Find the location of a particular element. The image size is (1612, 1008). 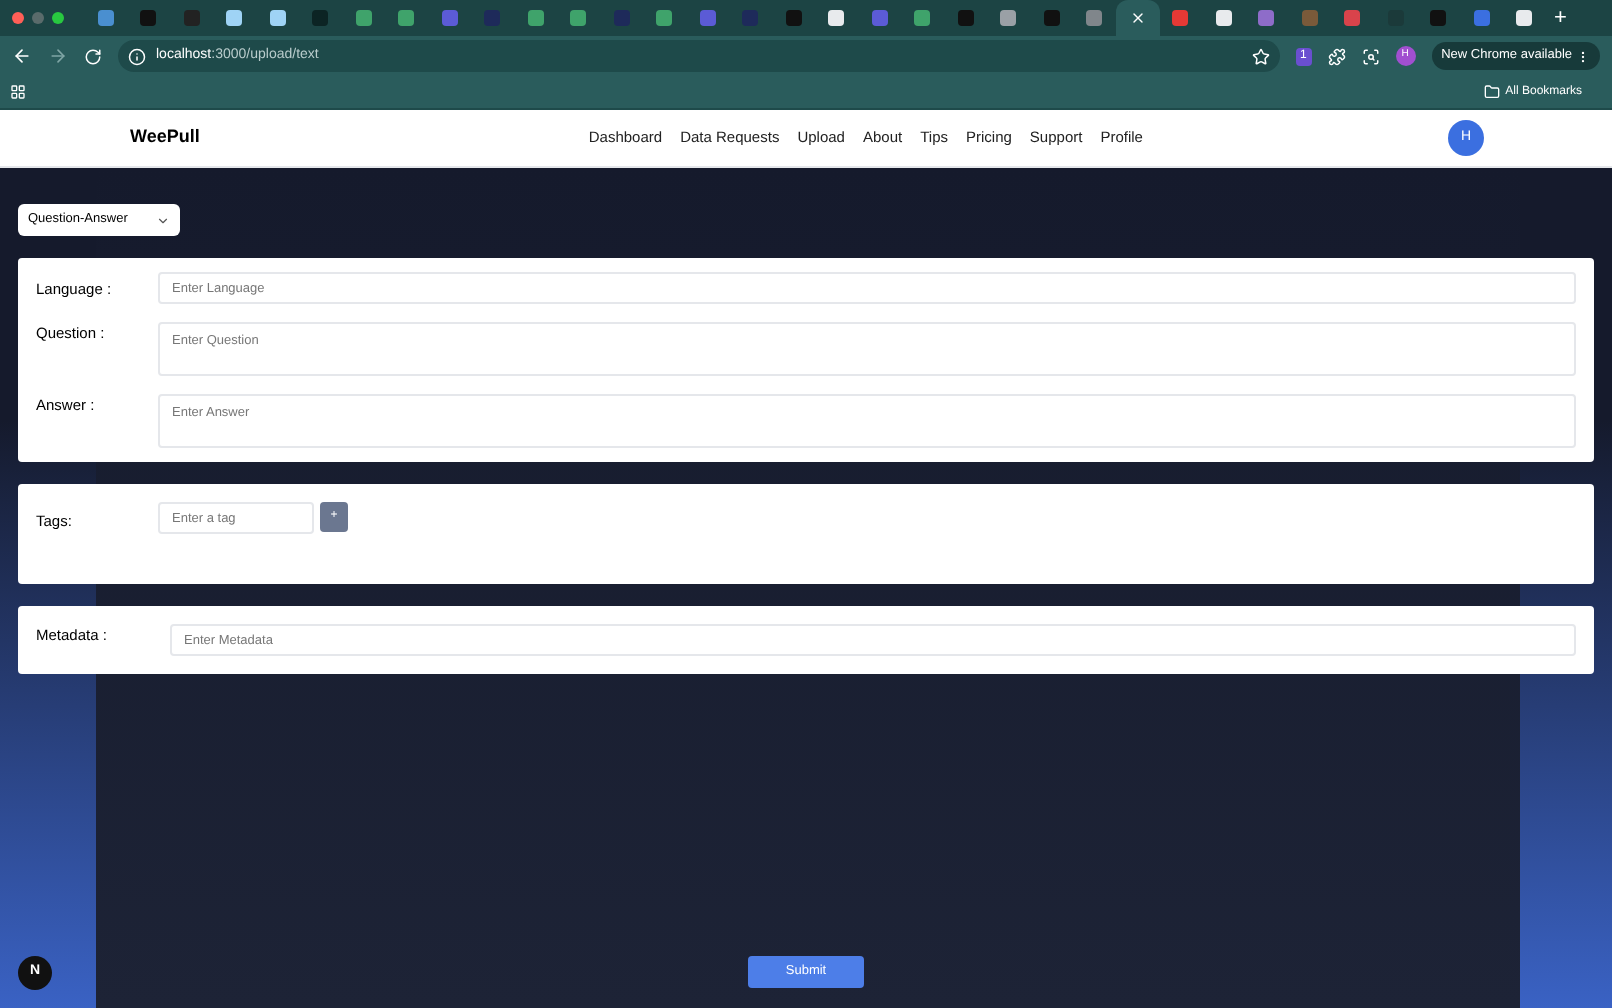

bookmark-star-icon is located at coordinates (1260, 56).